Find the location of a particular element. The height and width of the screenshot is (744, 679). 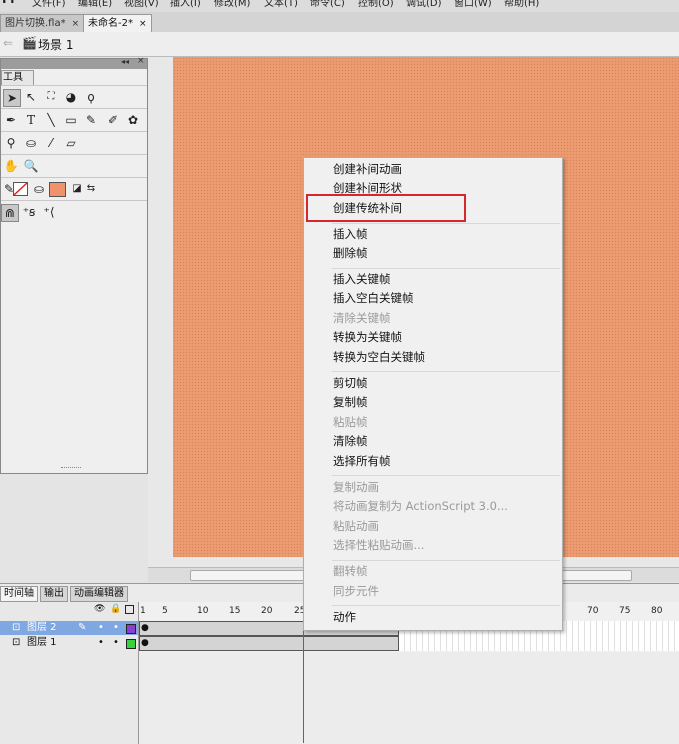

hand-tool-icon: ✋ is located at coordinates (11, 166).